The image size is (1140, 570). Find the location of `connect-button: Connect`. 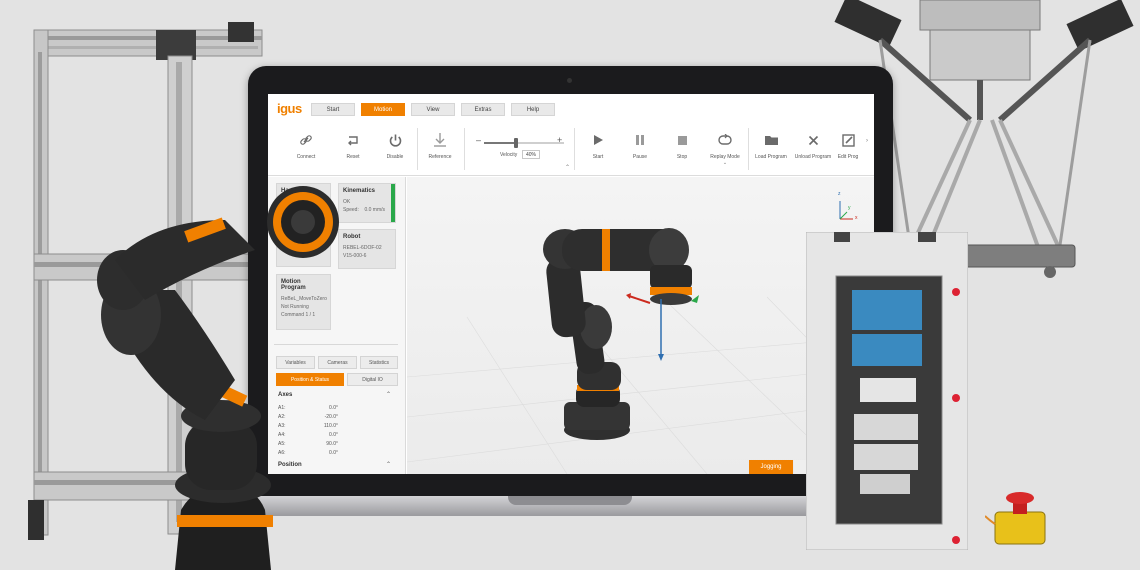

connect-button: Connect is located at coordinates (306, 144).